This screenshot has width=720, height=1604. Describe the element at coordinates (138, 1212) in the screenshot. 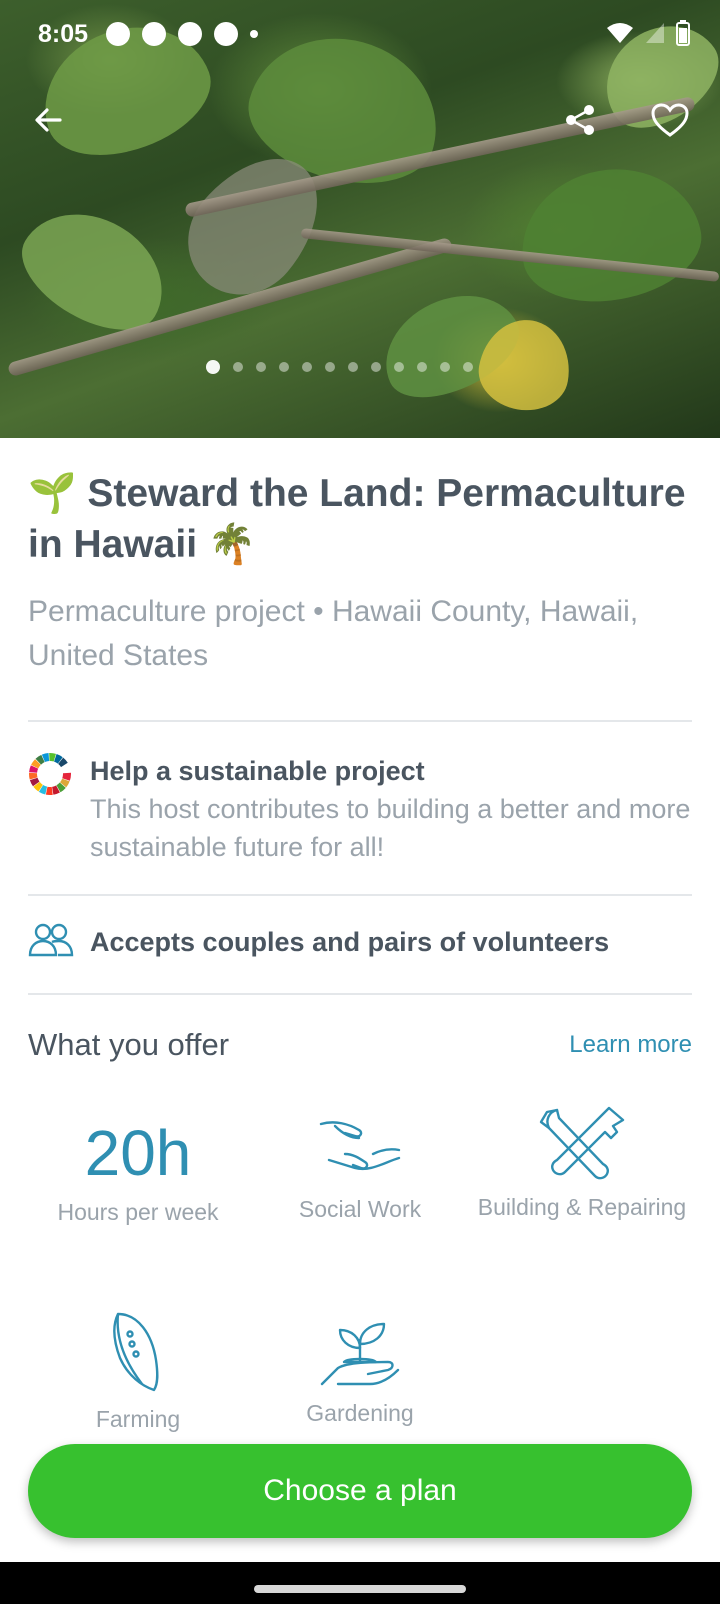

I see `hours-label: Hours per week` at that location.